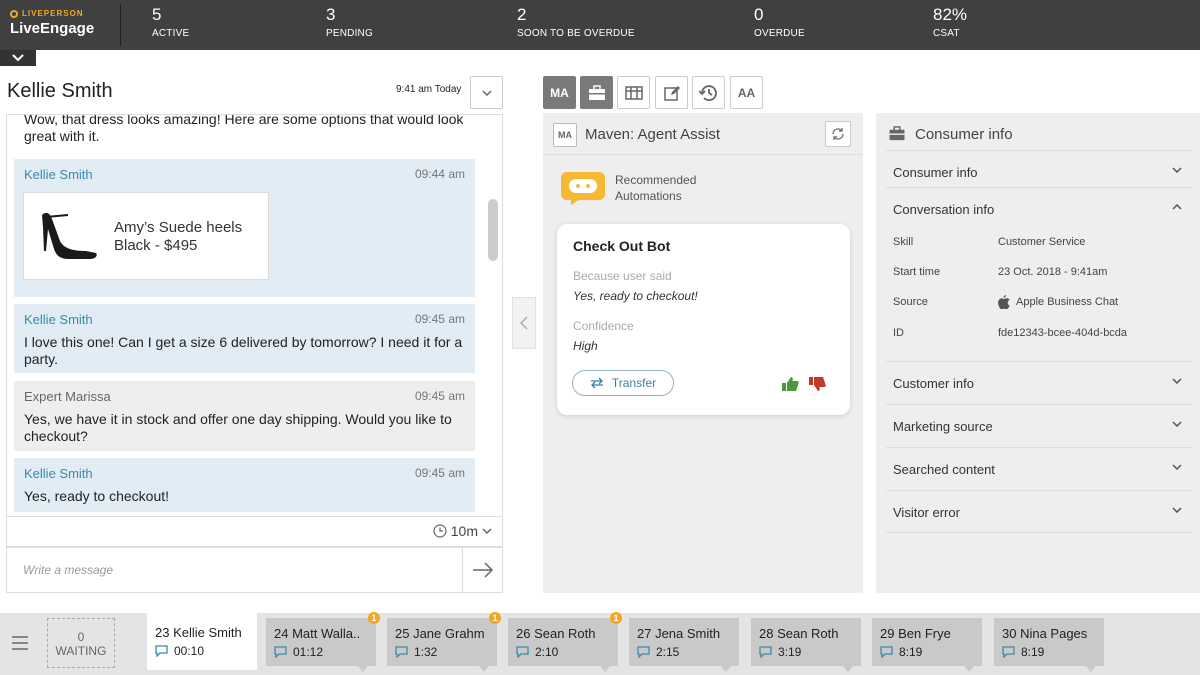 The height and width of the screenshot is (675, 1200). I want to click on conversation-time: 8:19, so click(911, 652).